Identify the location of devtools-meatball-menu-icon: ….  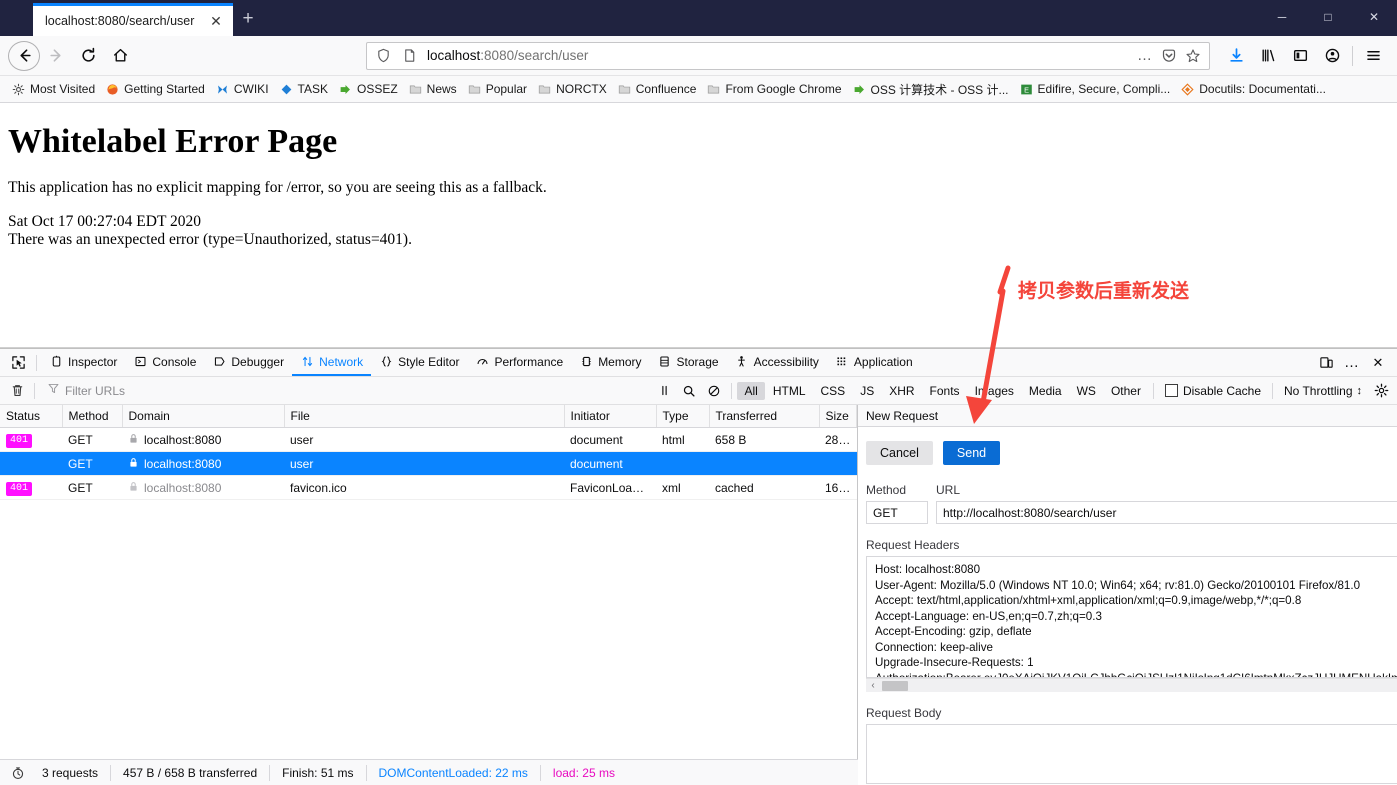
(1352, 363).